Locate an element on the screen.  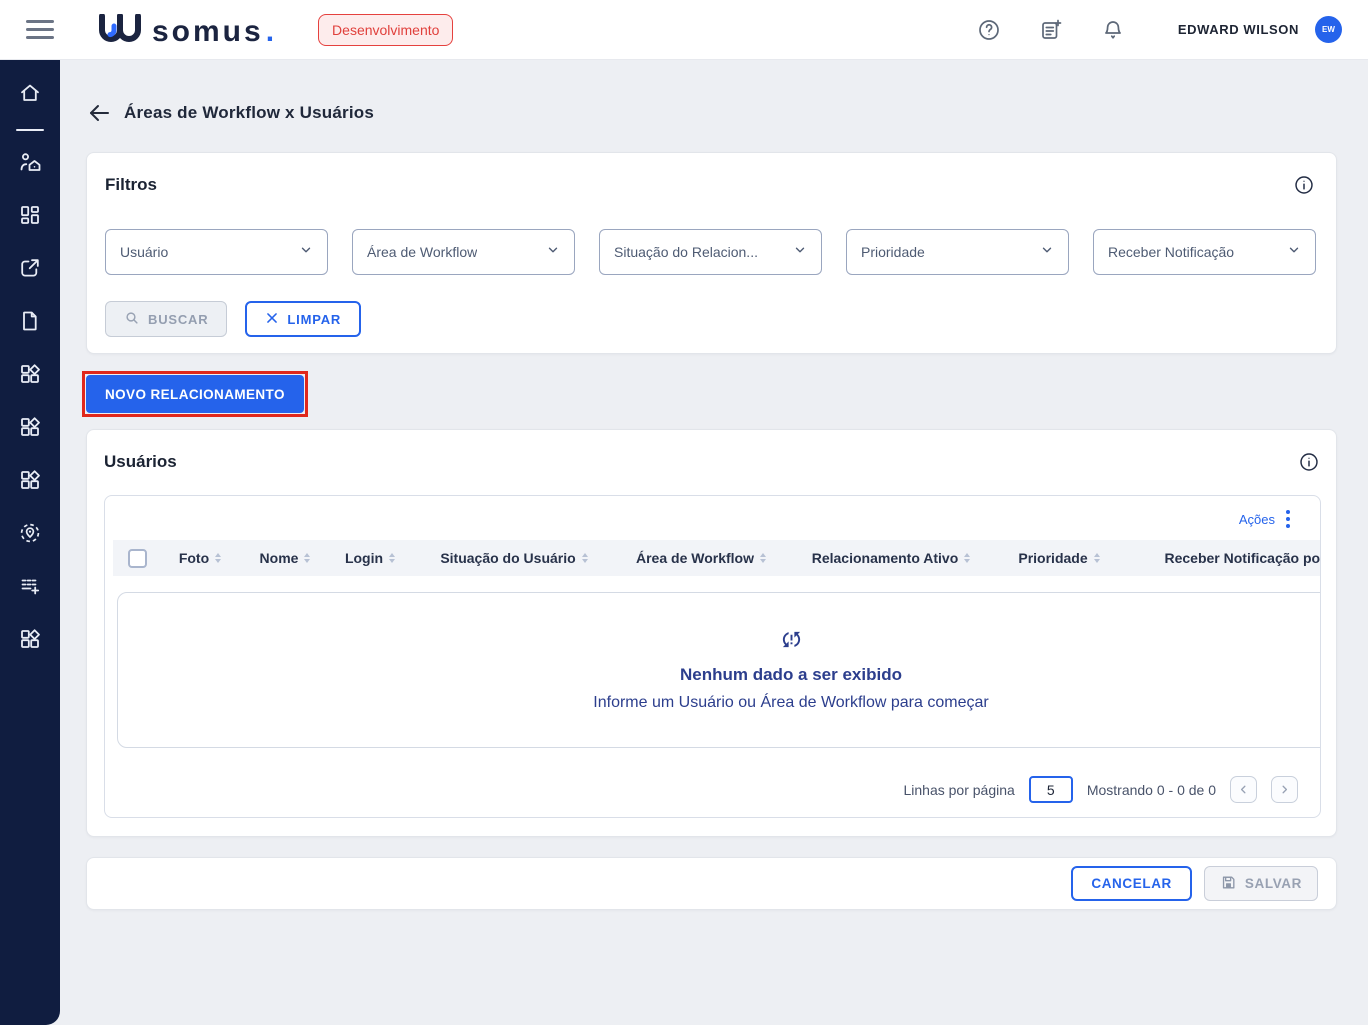
filter-dropdown-area-workflow: Área de Workflow is located at coordinates (463, 252).